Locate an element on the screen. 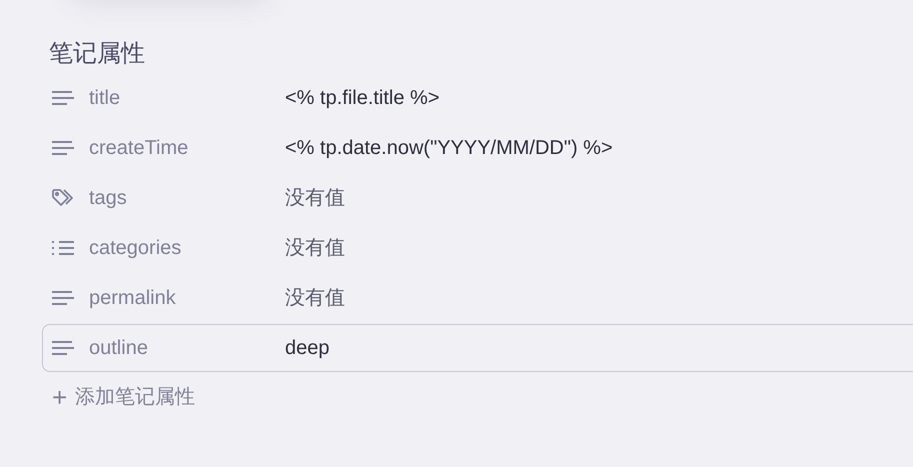 The height and width of the screenshot is (467, 913). property-row: permalink 没有值 is located at coordinates (477, 298).